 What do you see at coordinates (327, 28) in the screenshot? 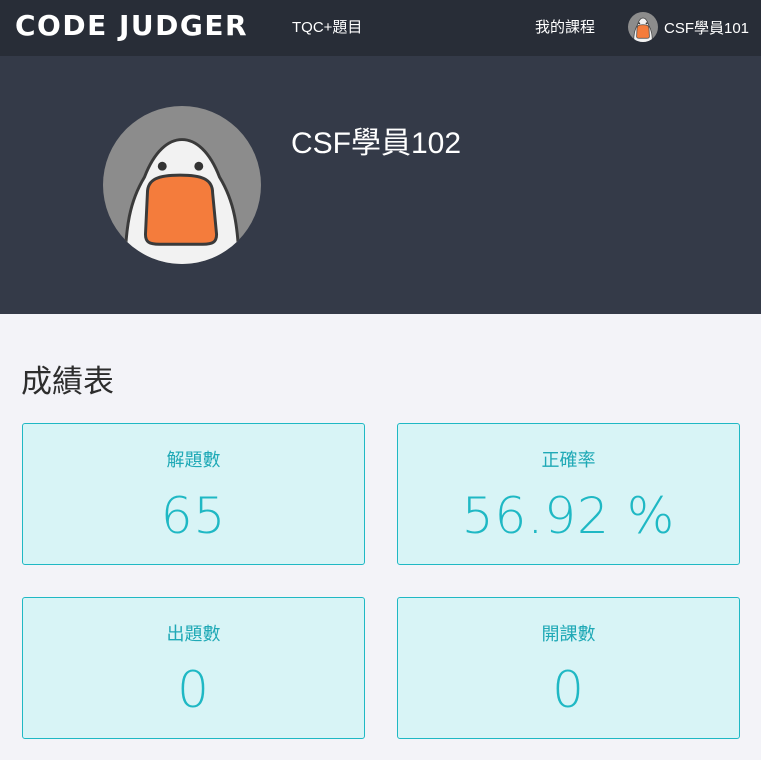
I see `nav-link-tqc-problems: TQC+題目` at bounding box center [327, 28].